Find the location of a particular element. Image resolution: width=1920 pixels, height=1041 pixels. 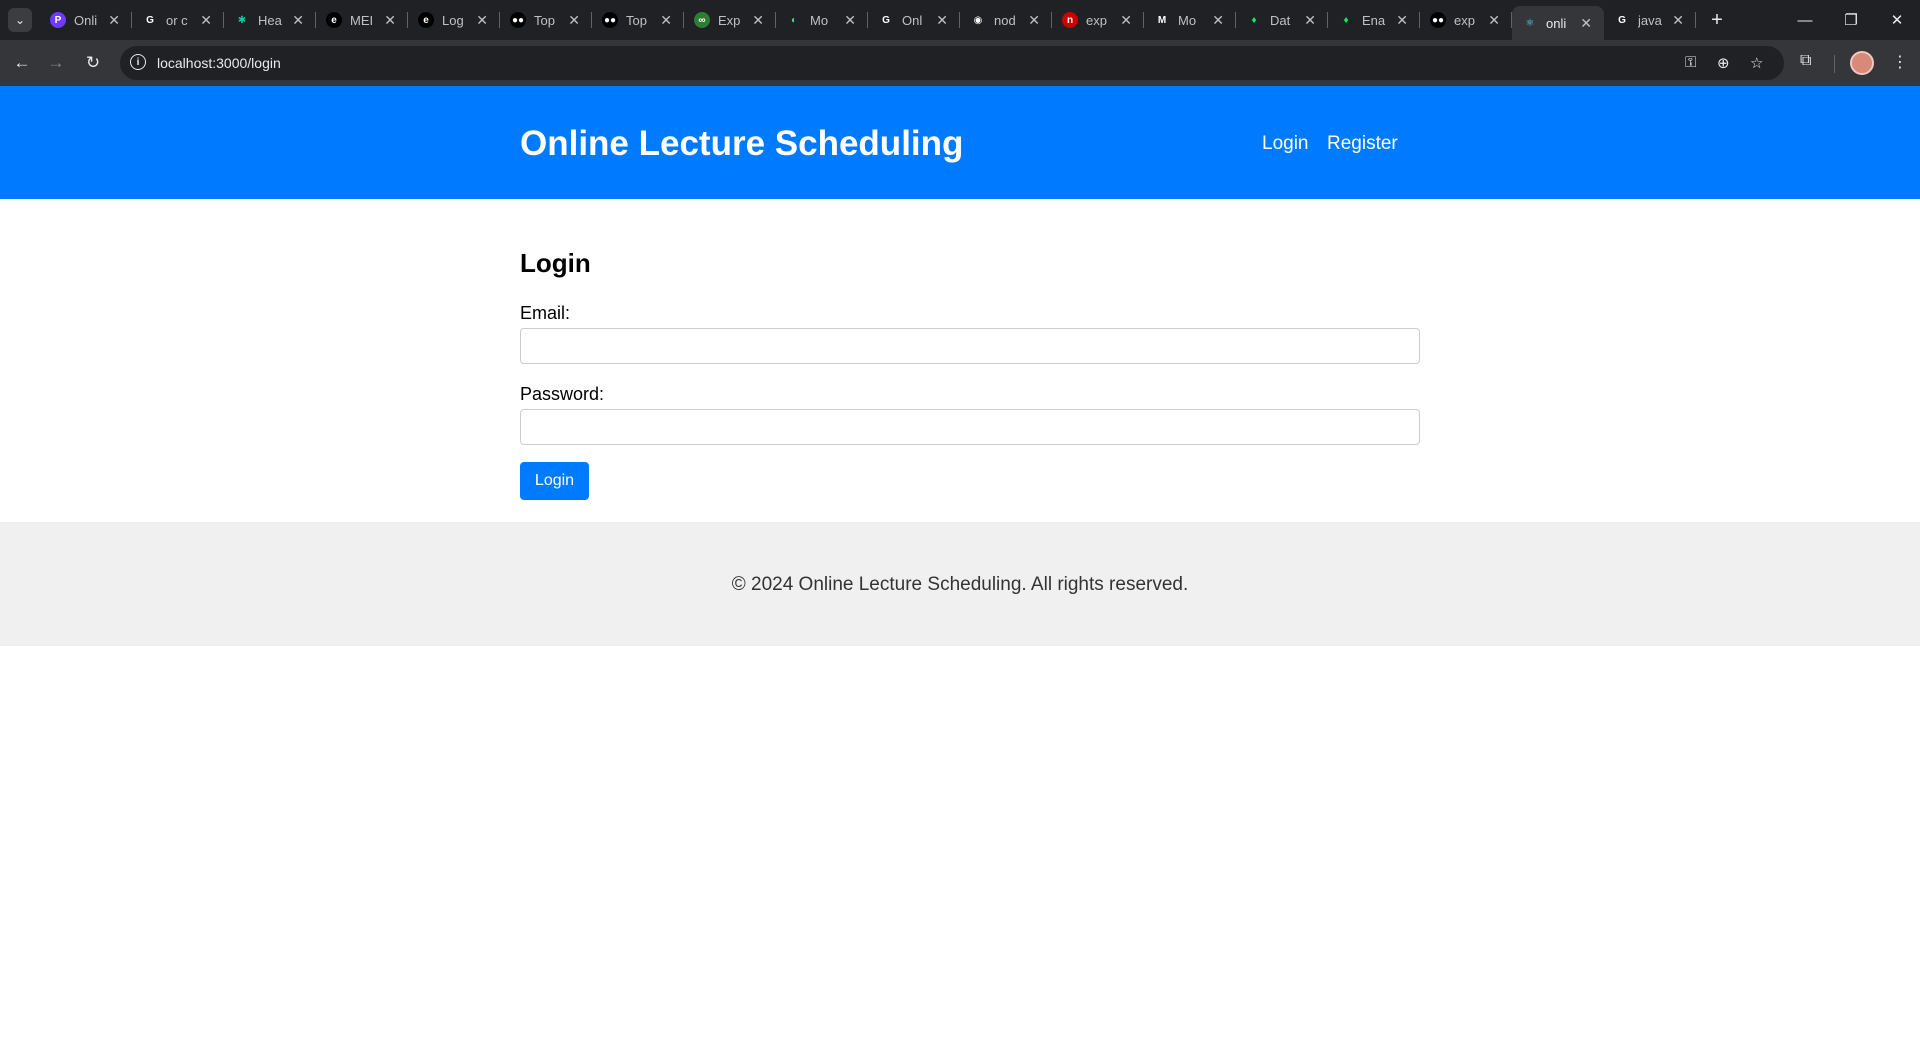

star-icon: ✱ is located at coordinates (242, 20).